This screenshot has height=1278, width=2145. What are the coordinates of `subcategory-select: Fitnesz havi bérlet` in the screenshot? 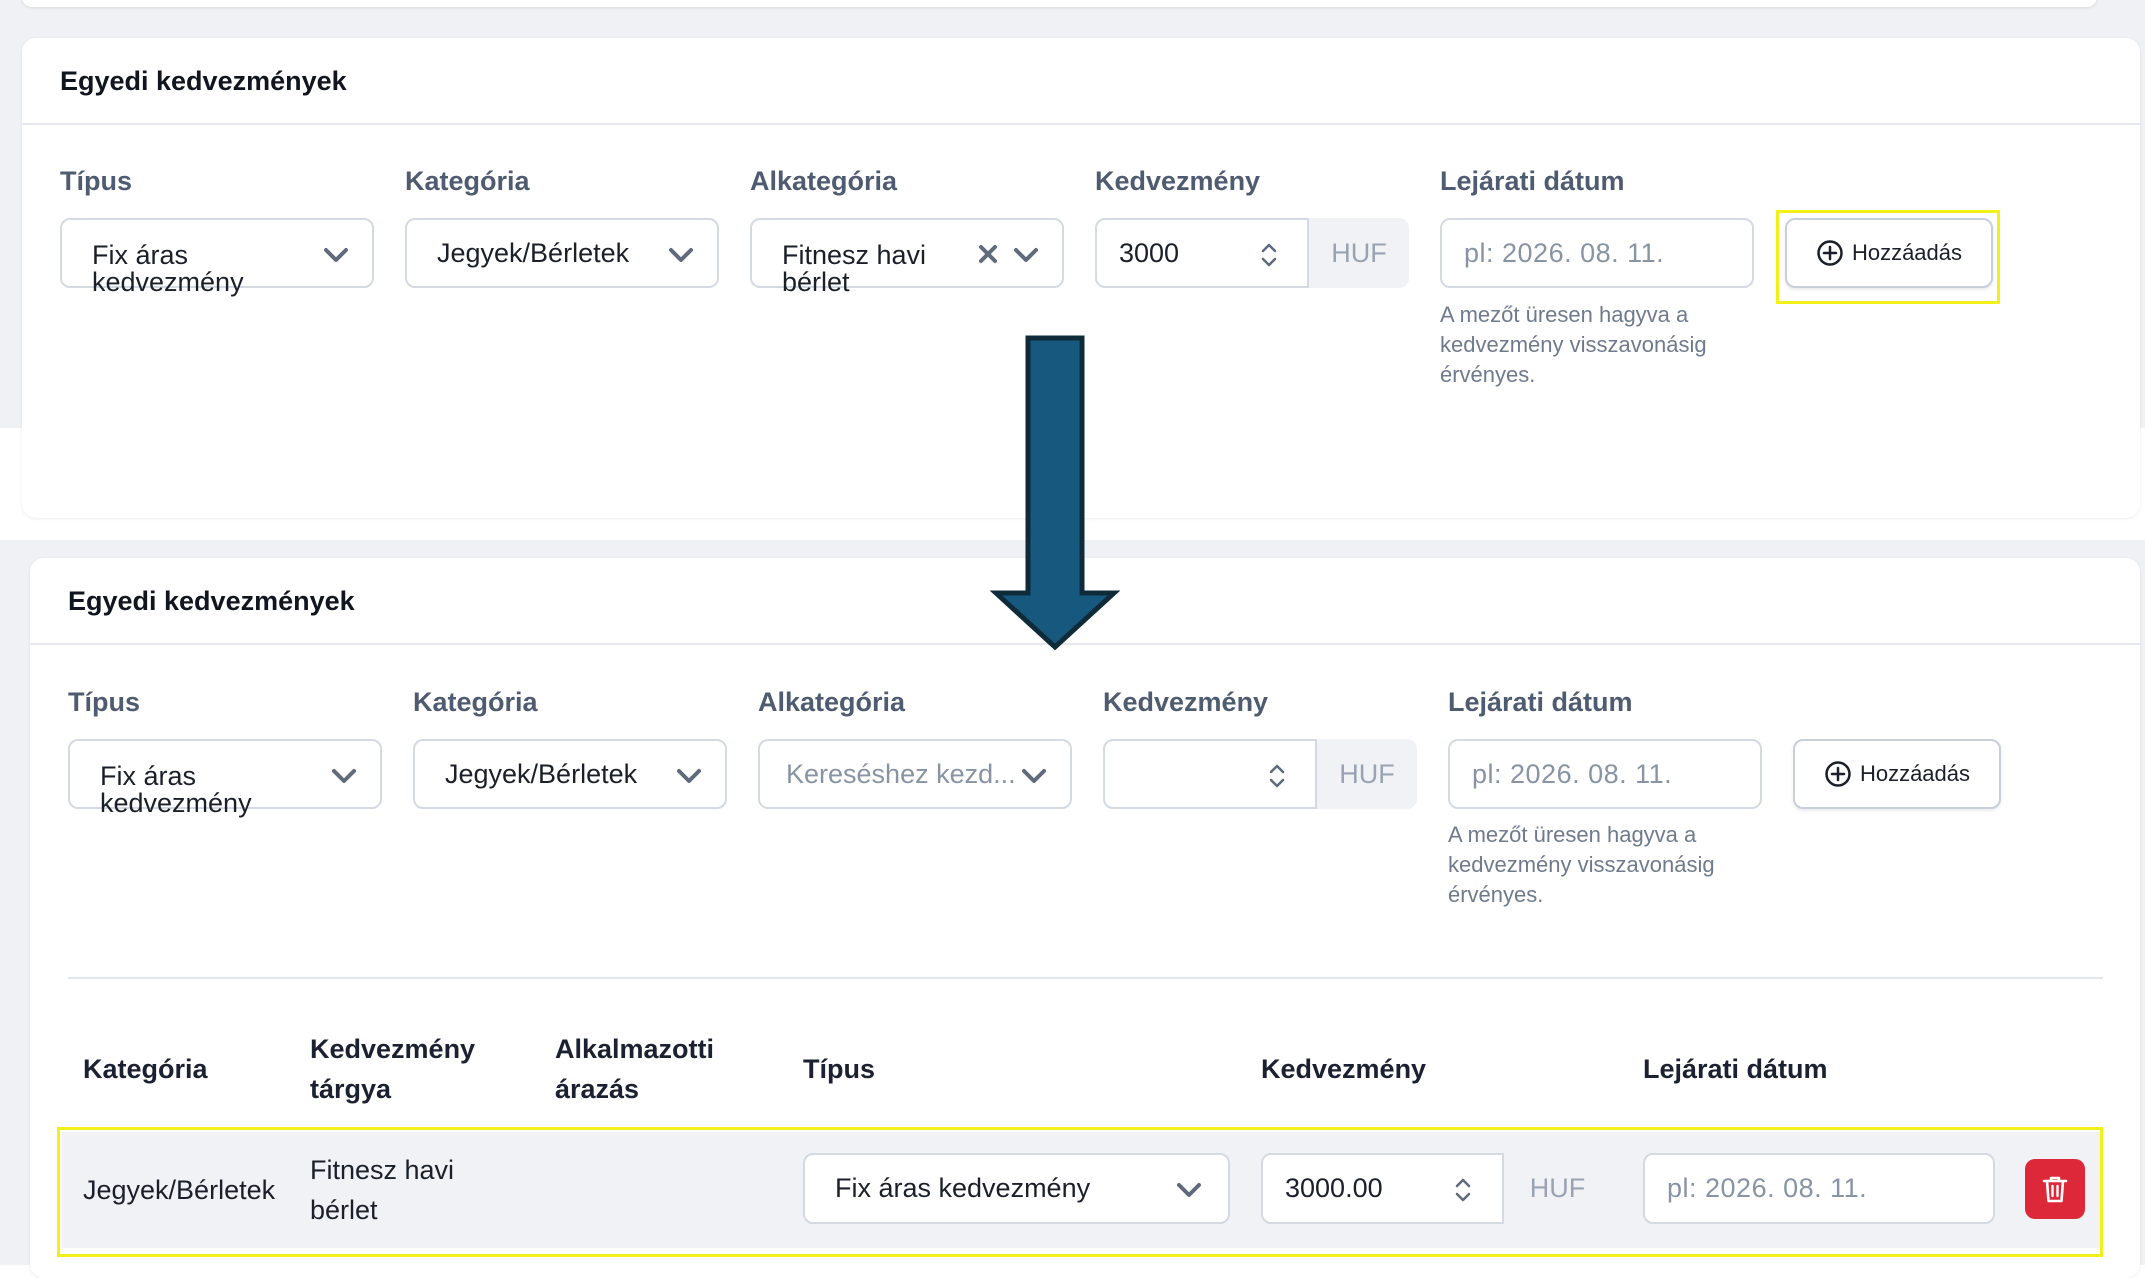 It's located at (907, 257).